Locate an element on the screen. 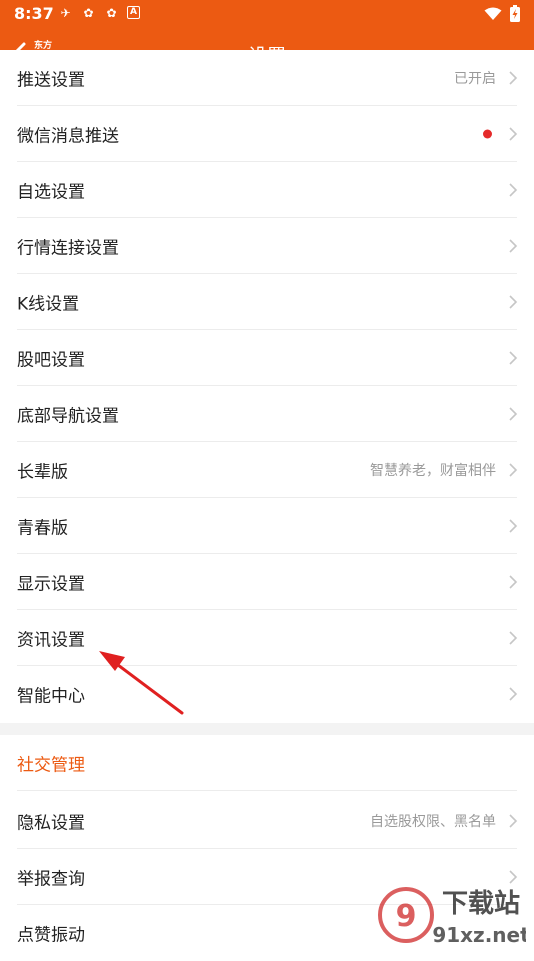 Image resolution: width=534 pixels, height=961 pixels. site-watermark: 9 下载站 91xz.net is located at coordinates (452, 917).